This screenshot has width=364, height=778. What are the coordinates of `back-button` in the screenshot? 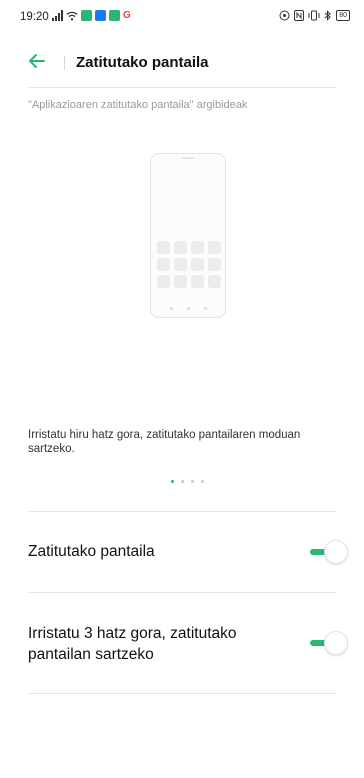 It's located at (37, 61).